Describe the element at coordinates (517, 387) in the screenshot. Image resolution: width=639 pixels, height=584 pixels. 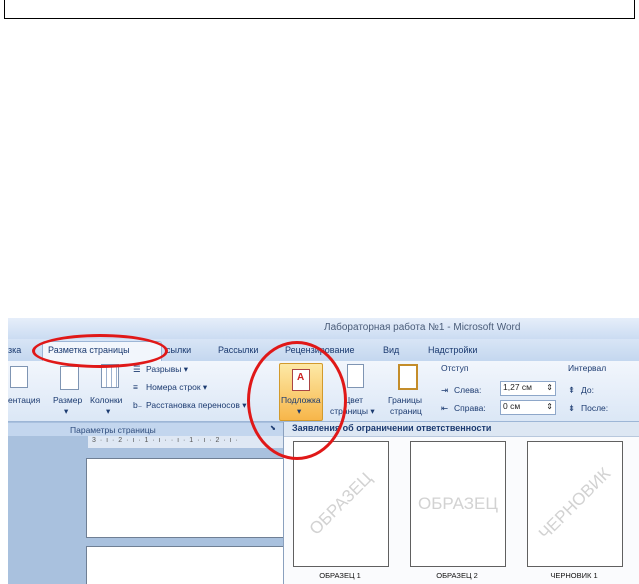
I see `indent-left-value: 1,27 см` at that location.